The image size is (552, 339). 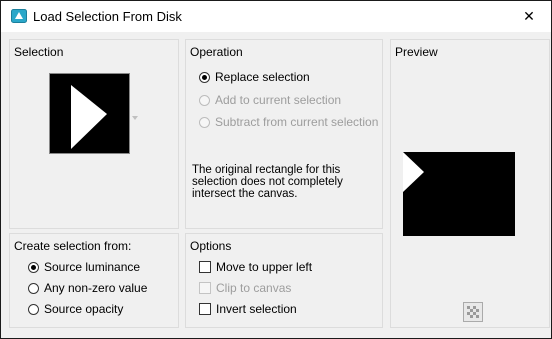 I want to click on replace-selection-radio: Replace selection, so click(x=254, y=77).